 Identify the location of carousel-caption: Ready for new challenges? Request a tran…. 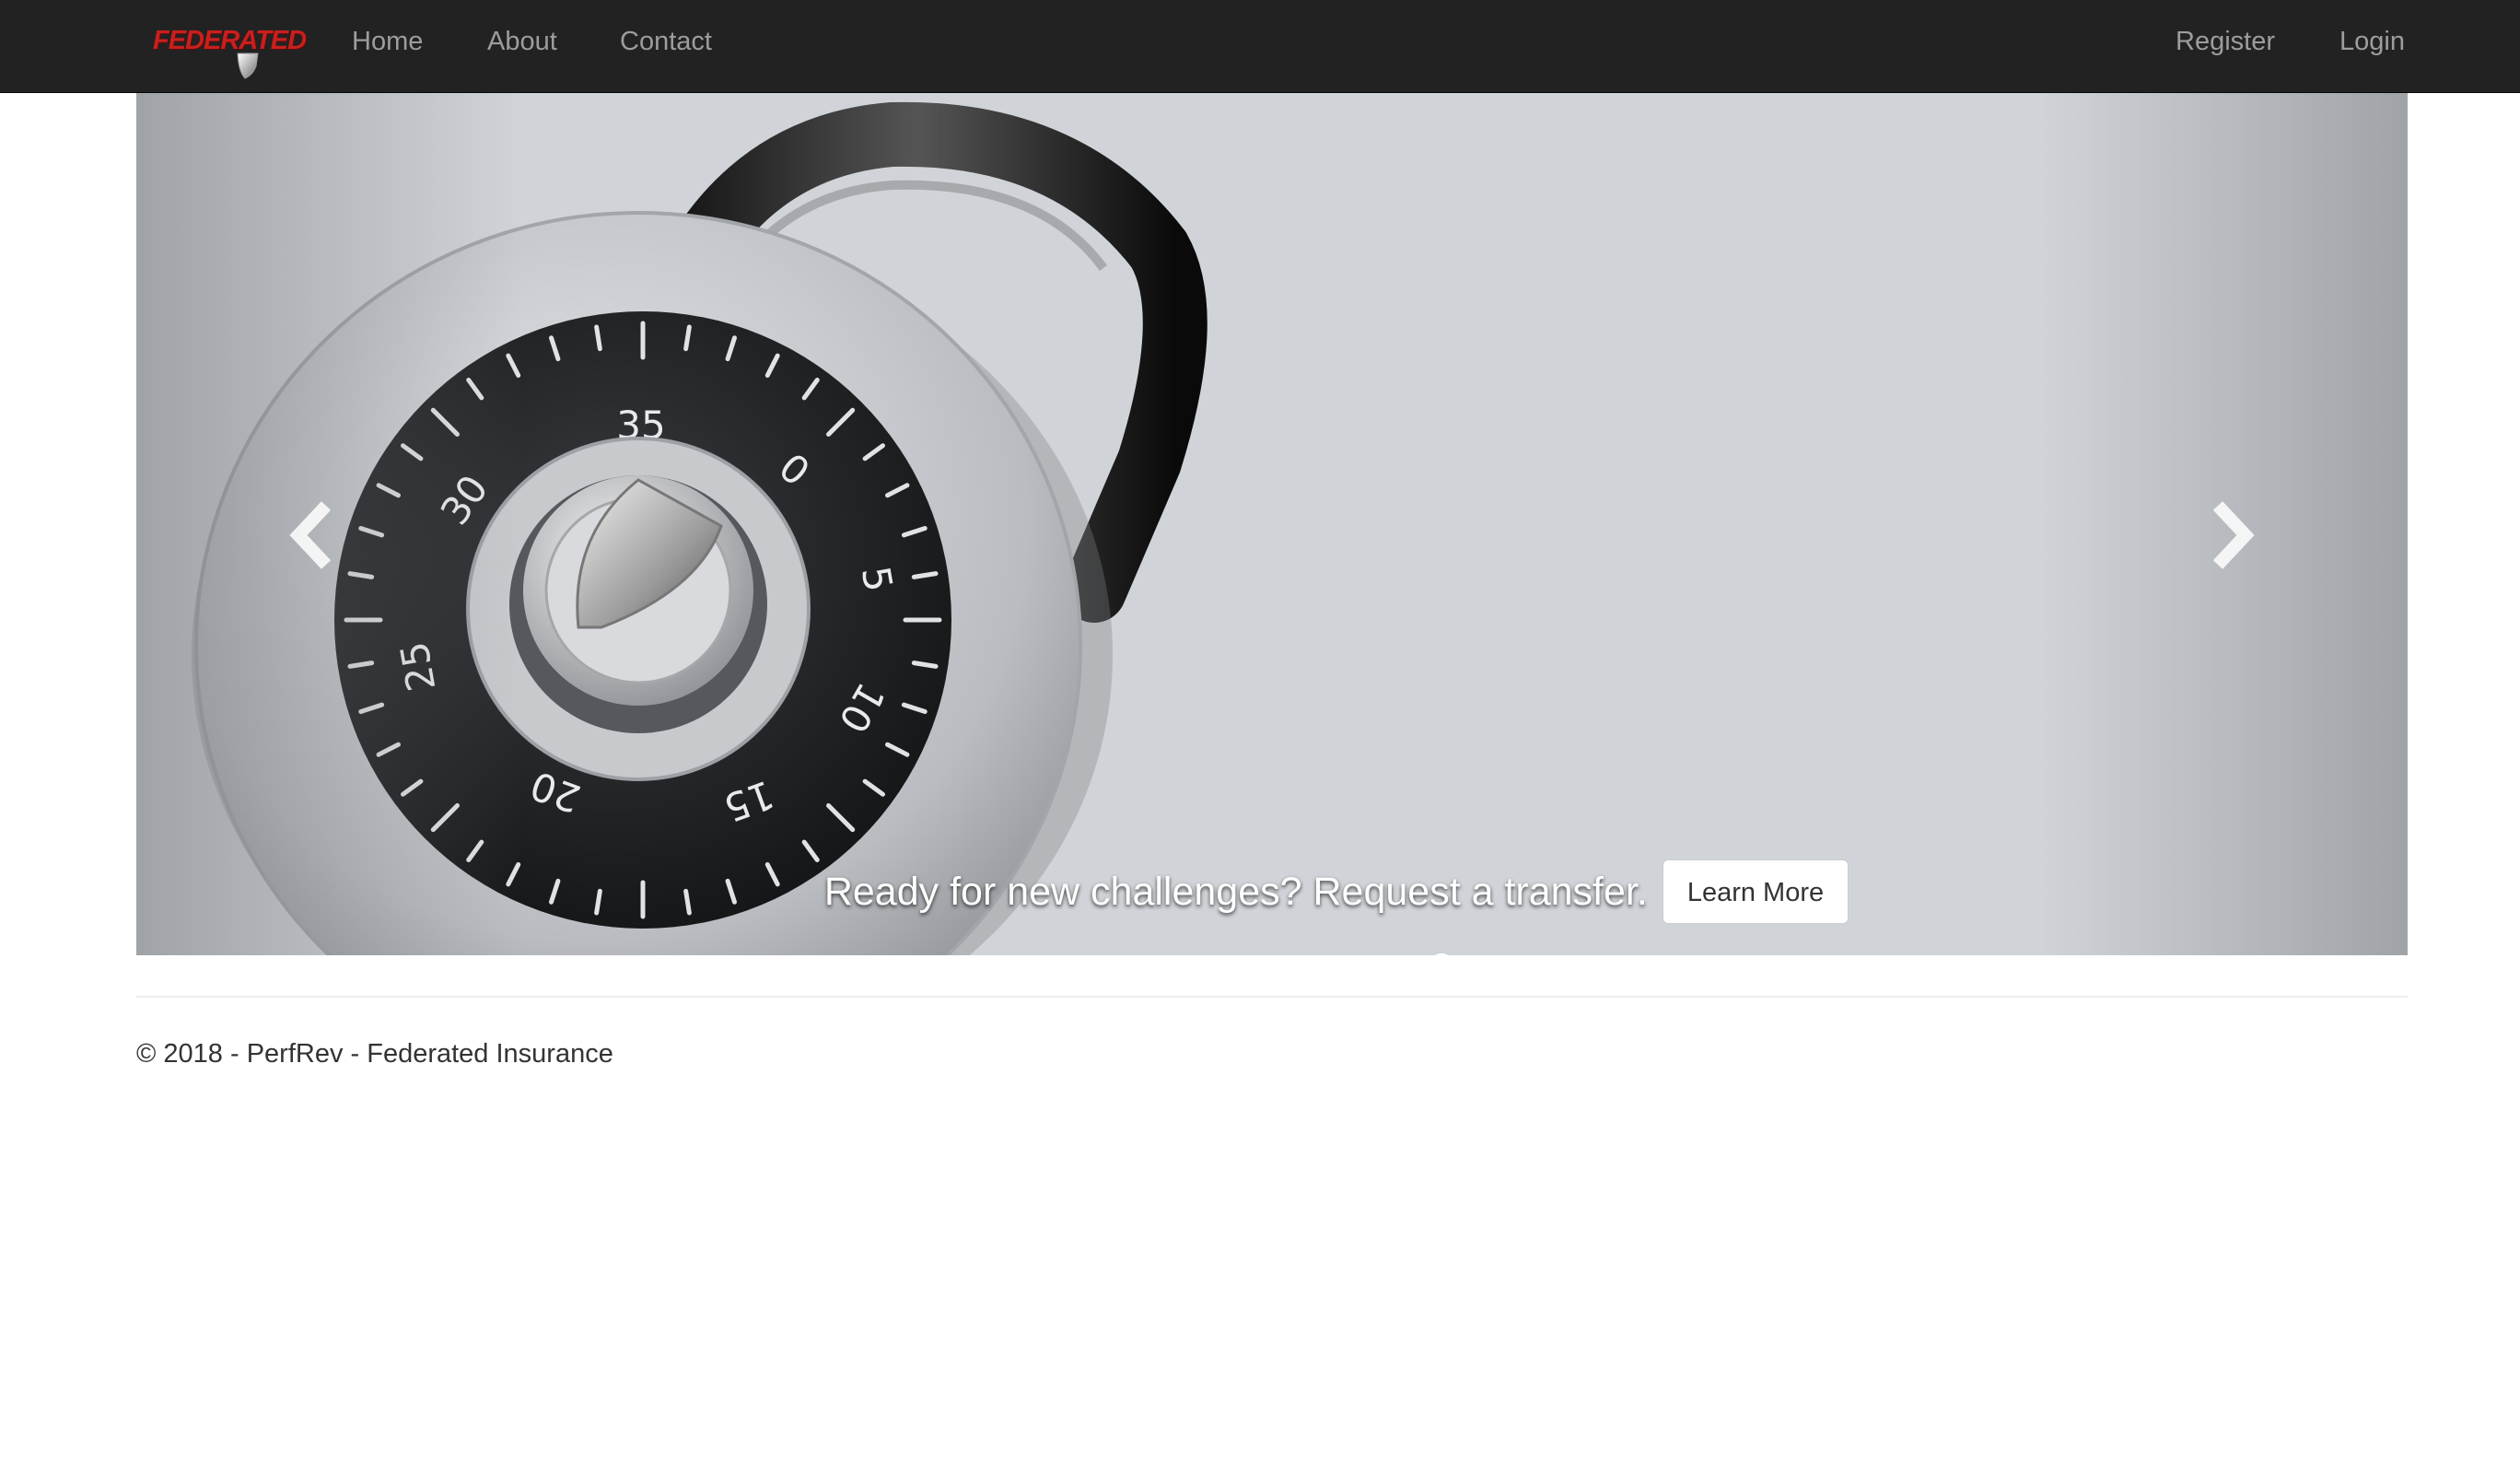
(1272, 891).